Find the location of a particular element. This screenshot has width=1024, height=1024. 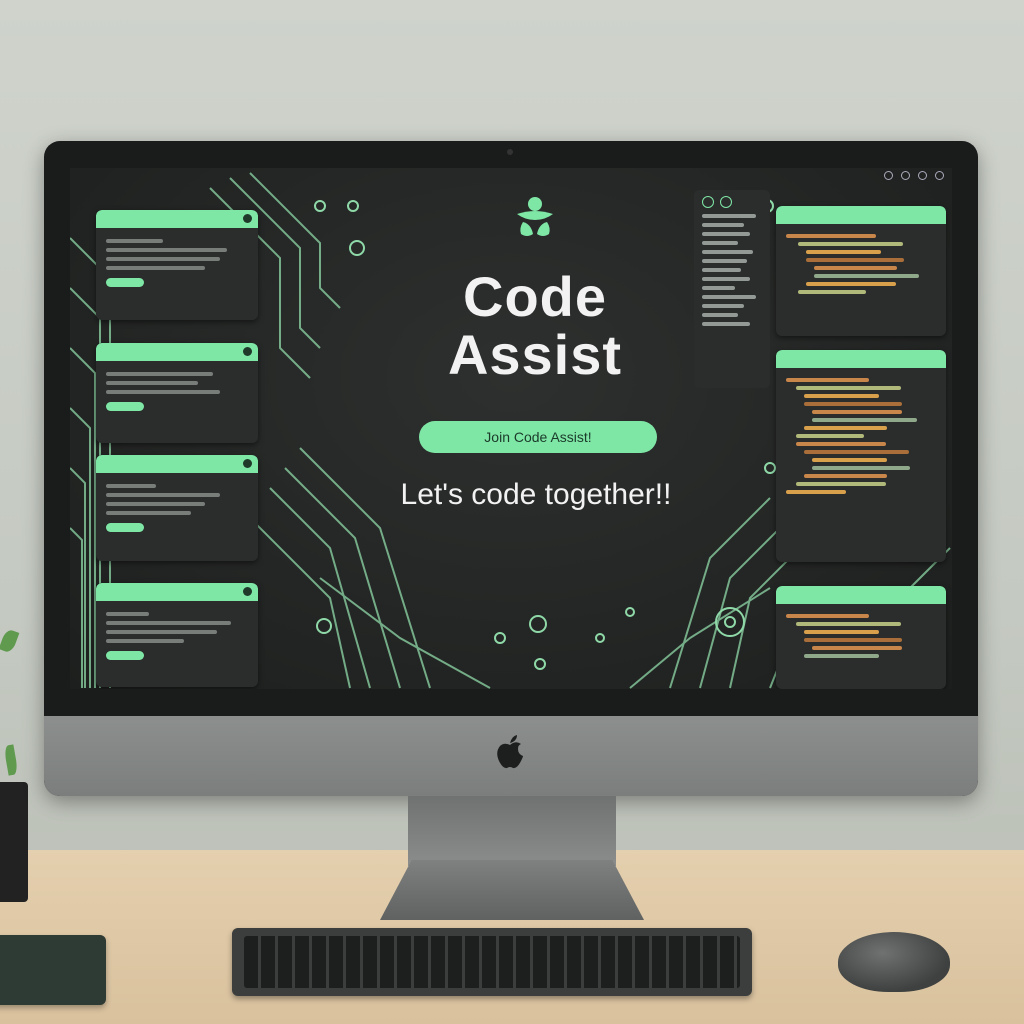

keyboard is located at coordinates (492, 962).